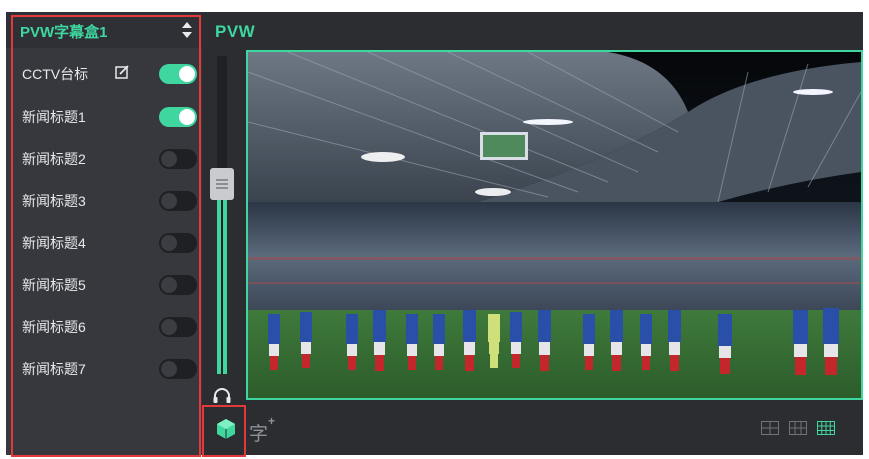 The height and width of the screenshot is (459, 869). I want to click on layout-4x3-icon, so click(826, 428).